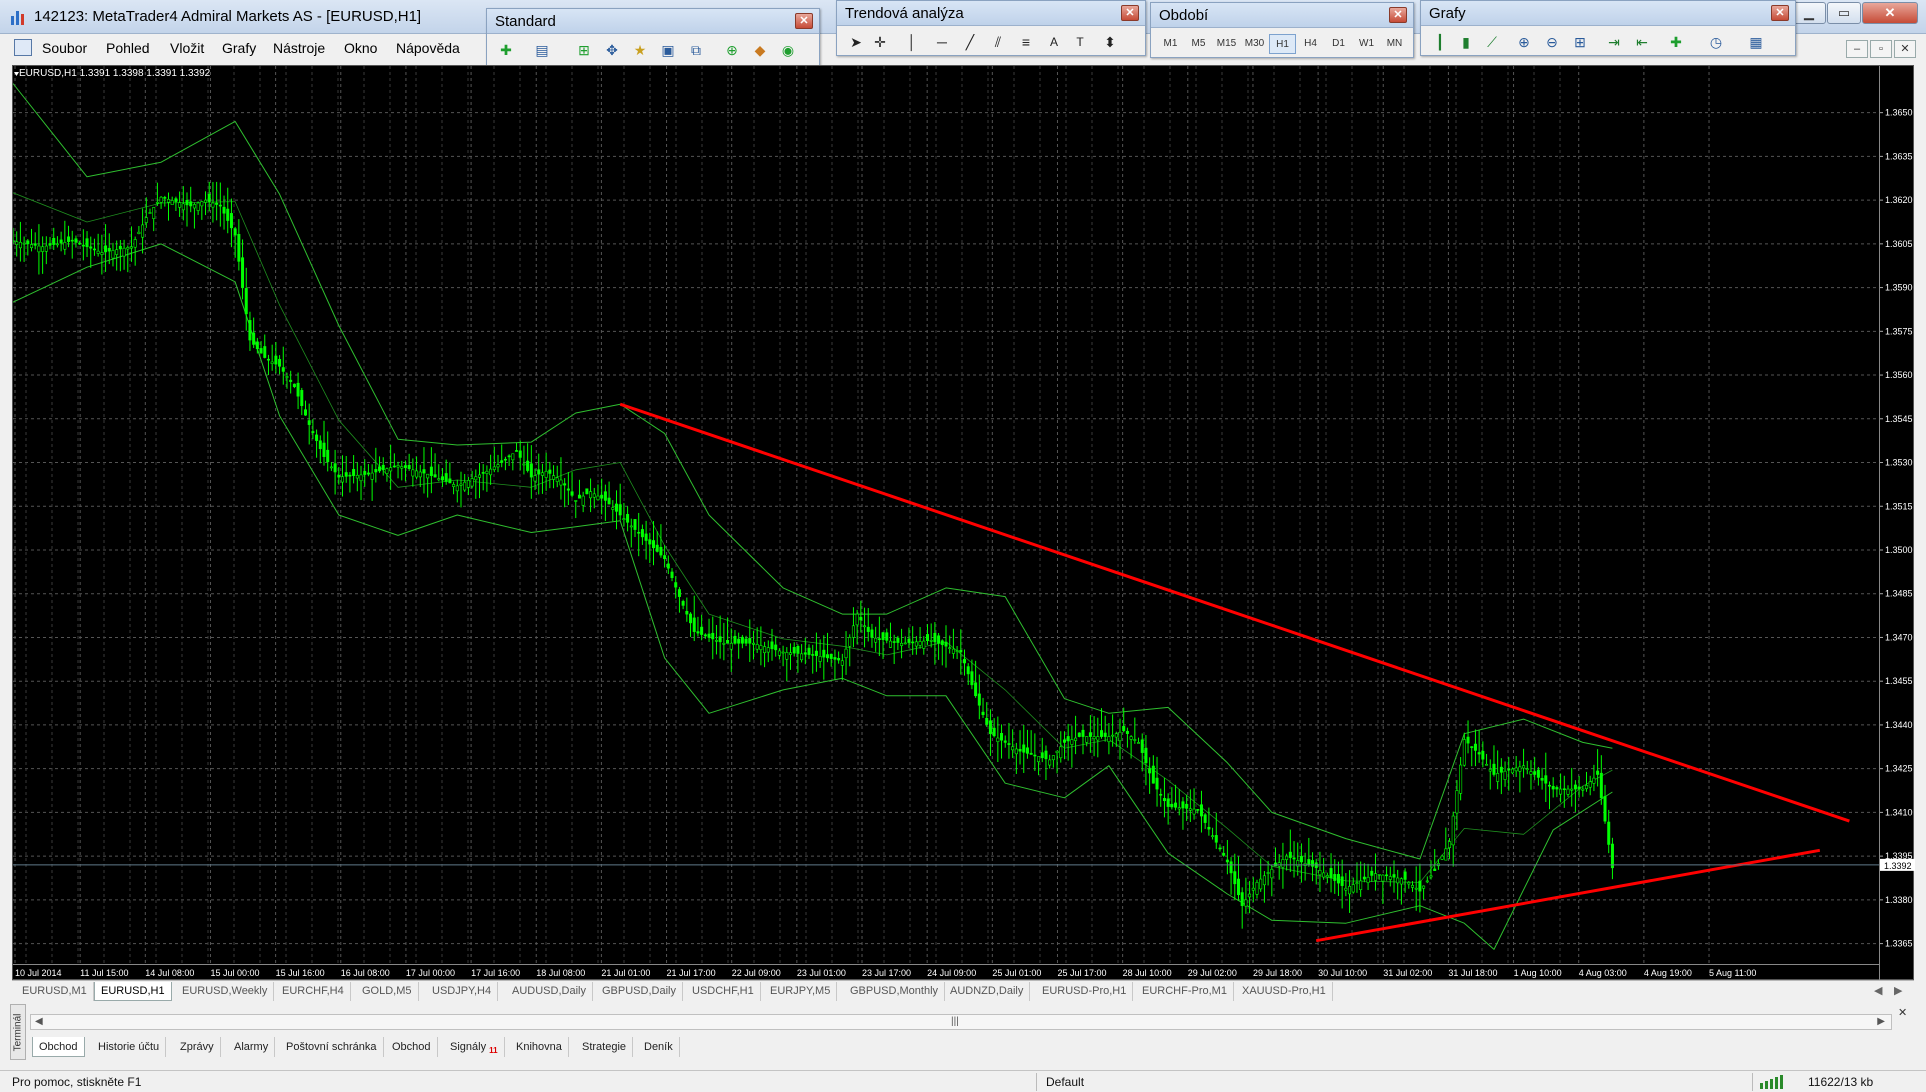 This screenshot has width=1926, height=1092. Describe the element at coordinates (299, 48) in the screenshot. I see `menu-nastroje: Nástroje` at that location.